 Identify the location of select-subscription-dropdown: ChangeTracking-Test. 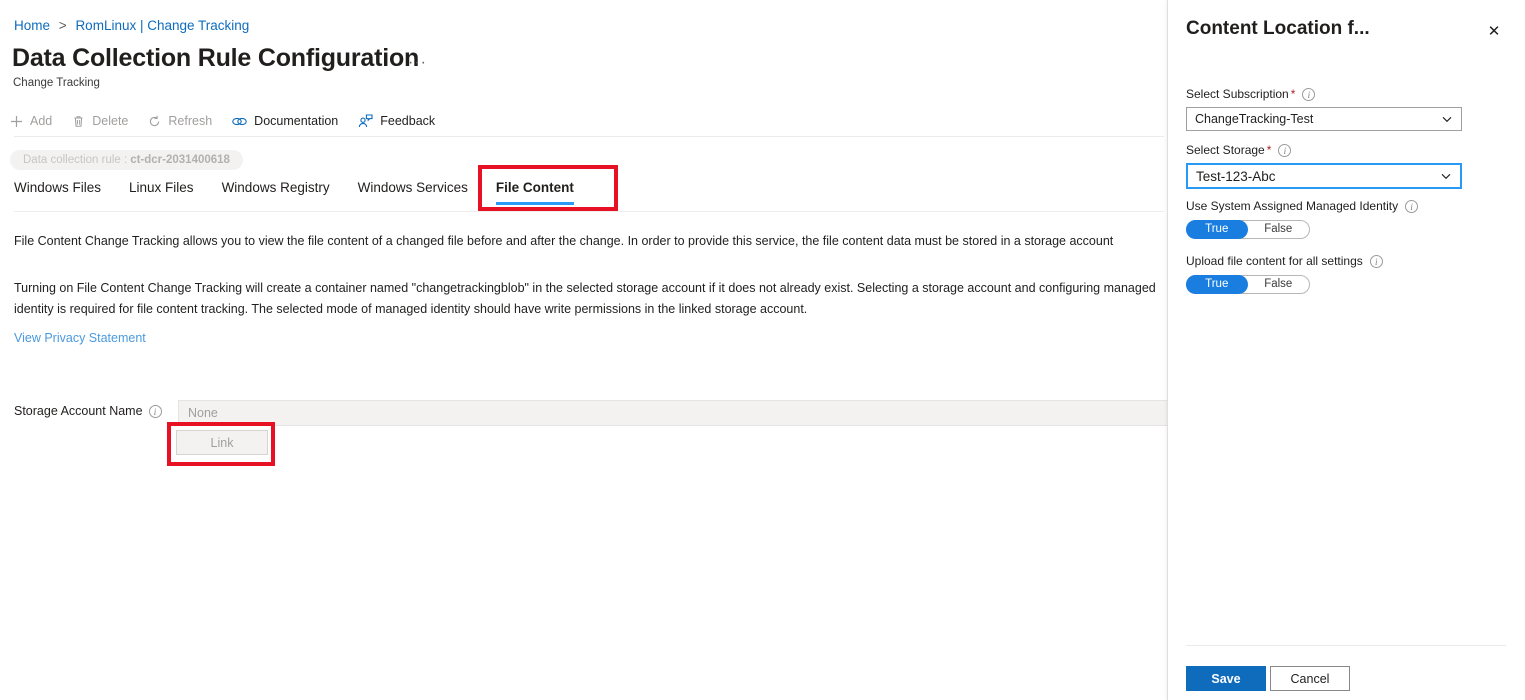
(1324, 119).